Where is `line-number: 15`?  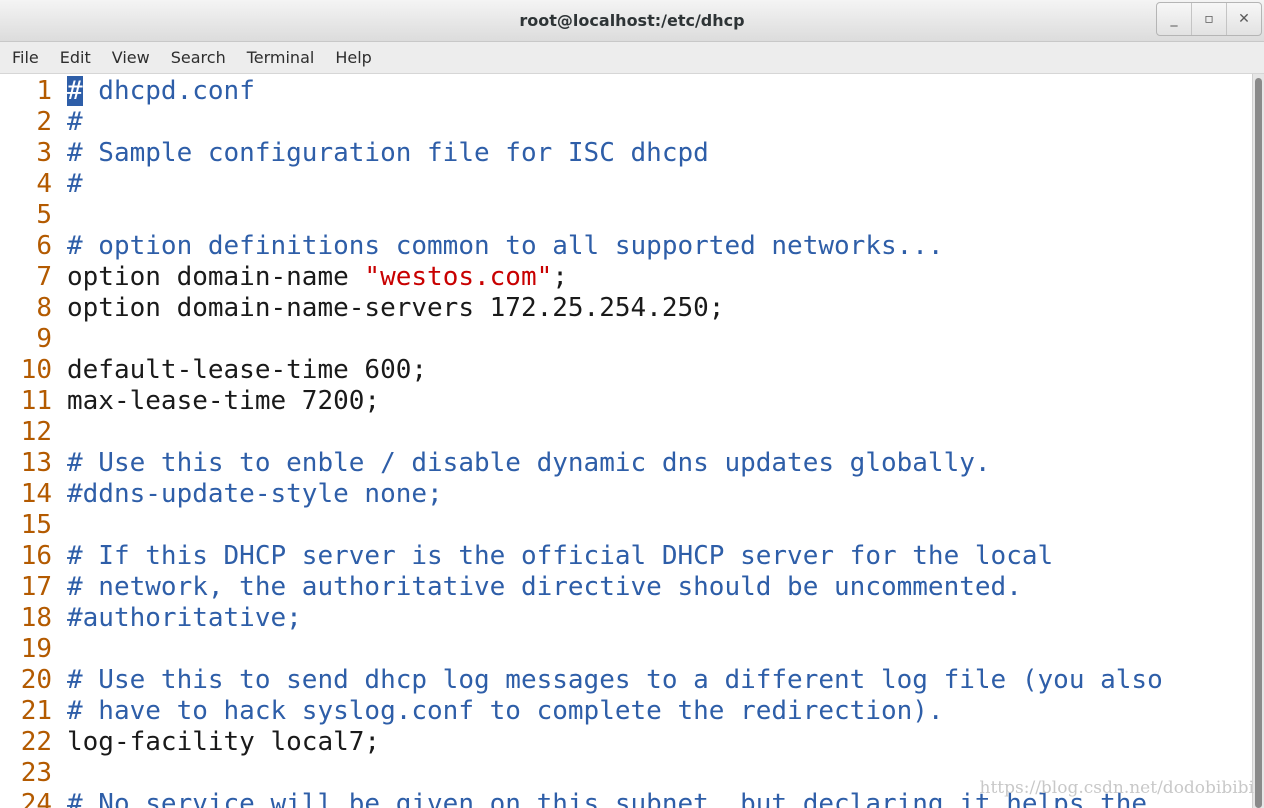
line-number: 15 is located at coordinates (36, 525).